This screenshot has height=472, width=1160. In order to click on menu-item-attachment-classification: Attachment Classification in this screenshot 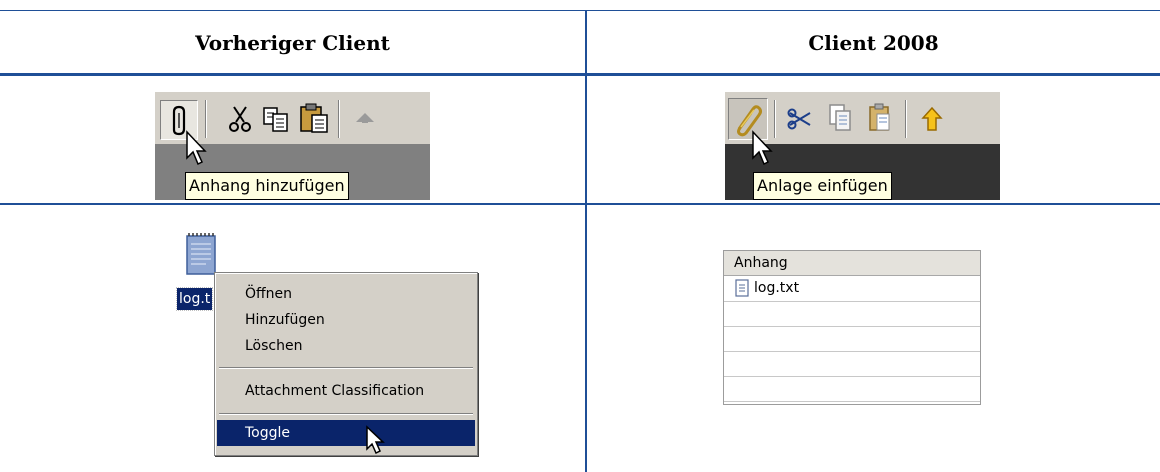, I will do `click(346, 391)`.